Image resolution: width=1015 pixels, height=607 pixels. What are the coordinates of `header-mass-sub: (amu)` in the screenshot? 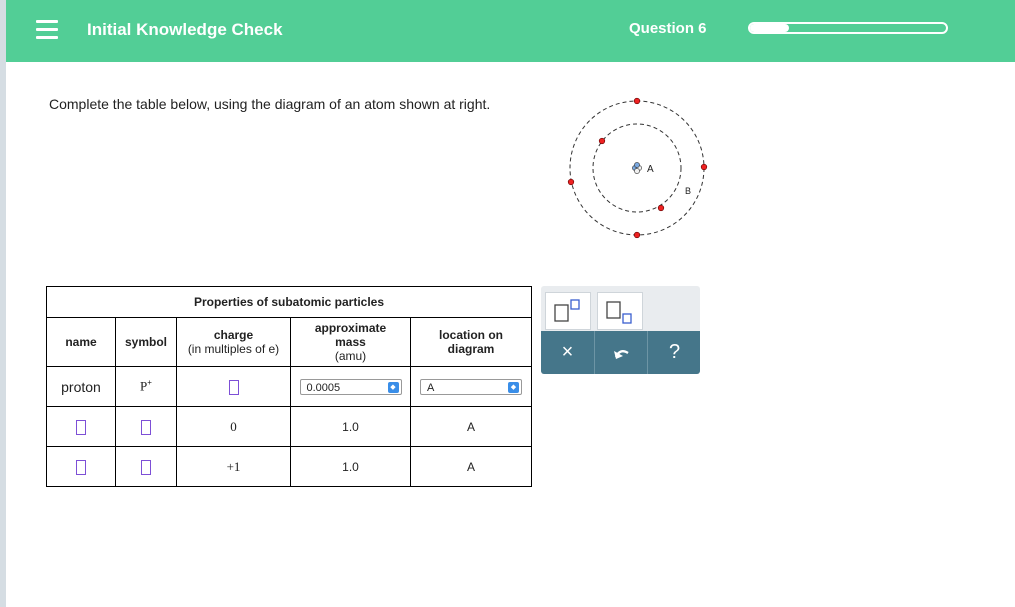 It's located at (350, 356).